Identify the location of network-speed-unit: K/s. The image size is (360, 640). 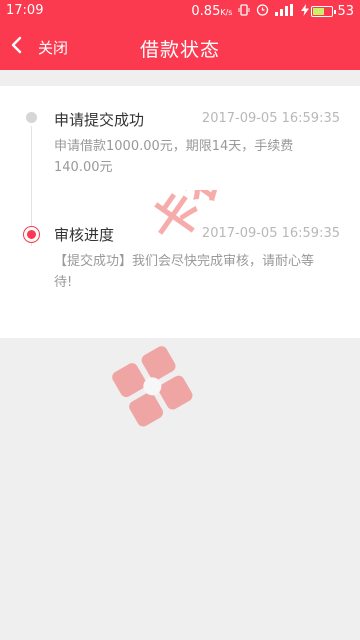
(226, 12).